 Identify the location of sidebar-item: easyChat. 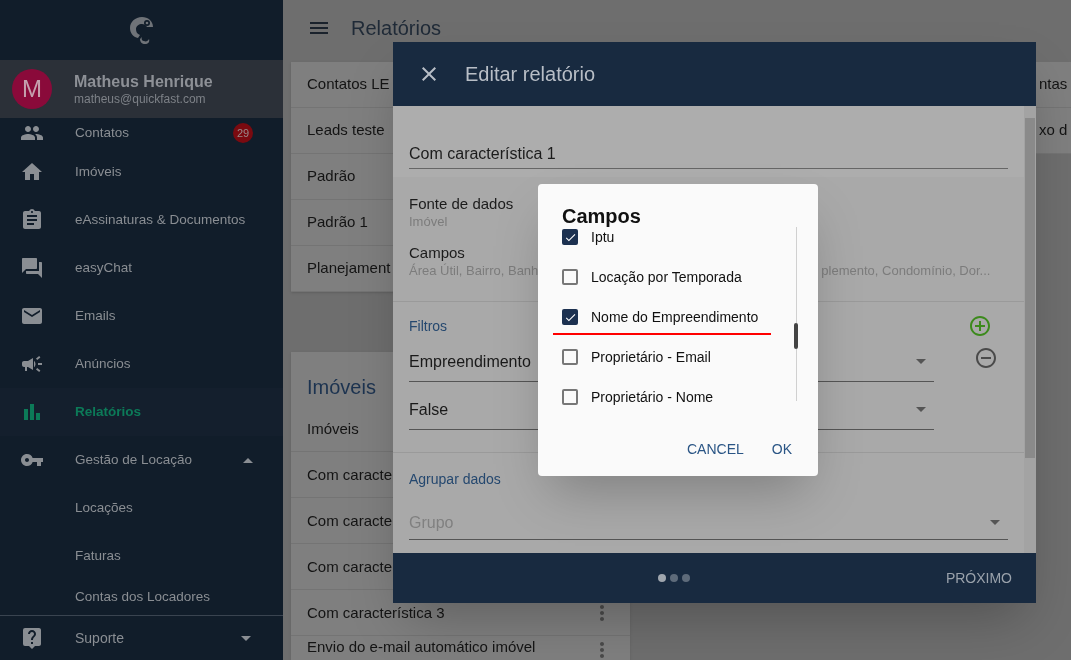
(141, 268).